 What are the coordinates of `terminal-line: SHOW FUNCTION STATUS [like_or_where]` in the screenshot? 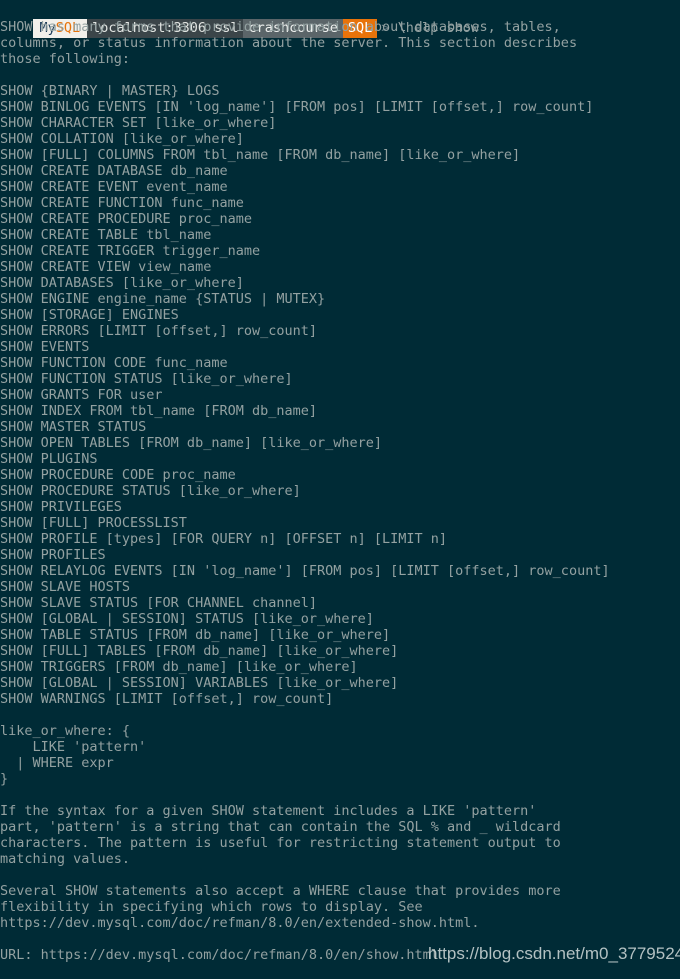 It's located at (146, 379).